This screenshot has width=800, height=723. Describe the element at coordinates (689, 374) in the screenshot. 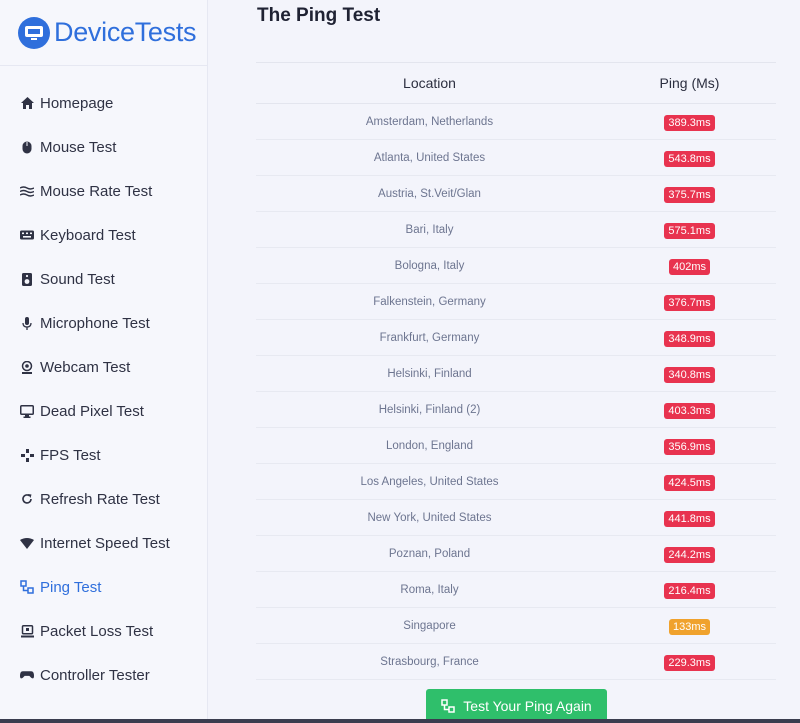

I see `ping-badge: 340.8ms` at that location.